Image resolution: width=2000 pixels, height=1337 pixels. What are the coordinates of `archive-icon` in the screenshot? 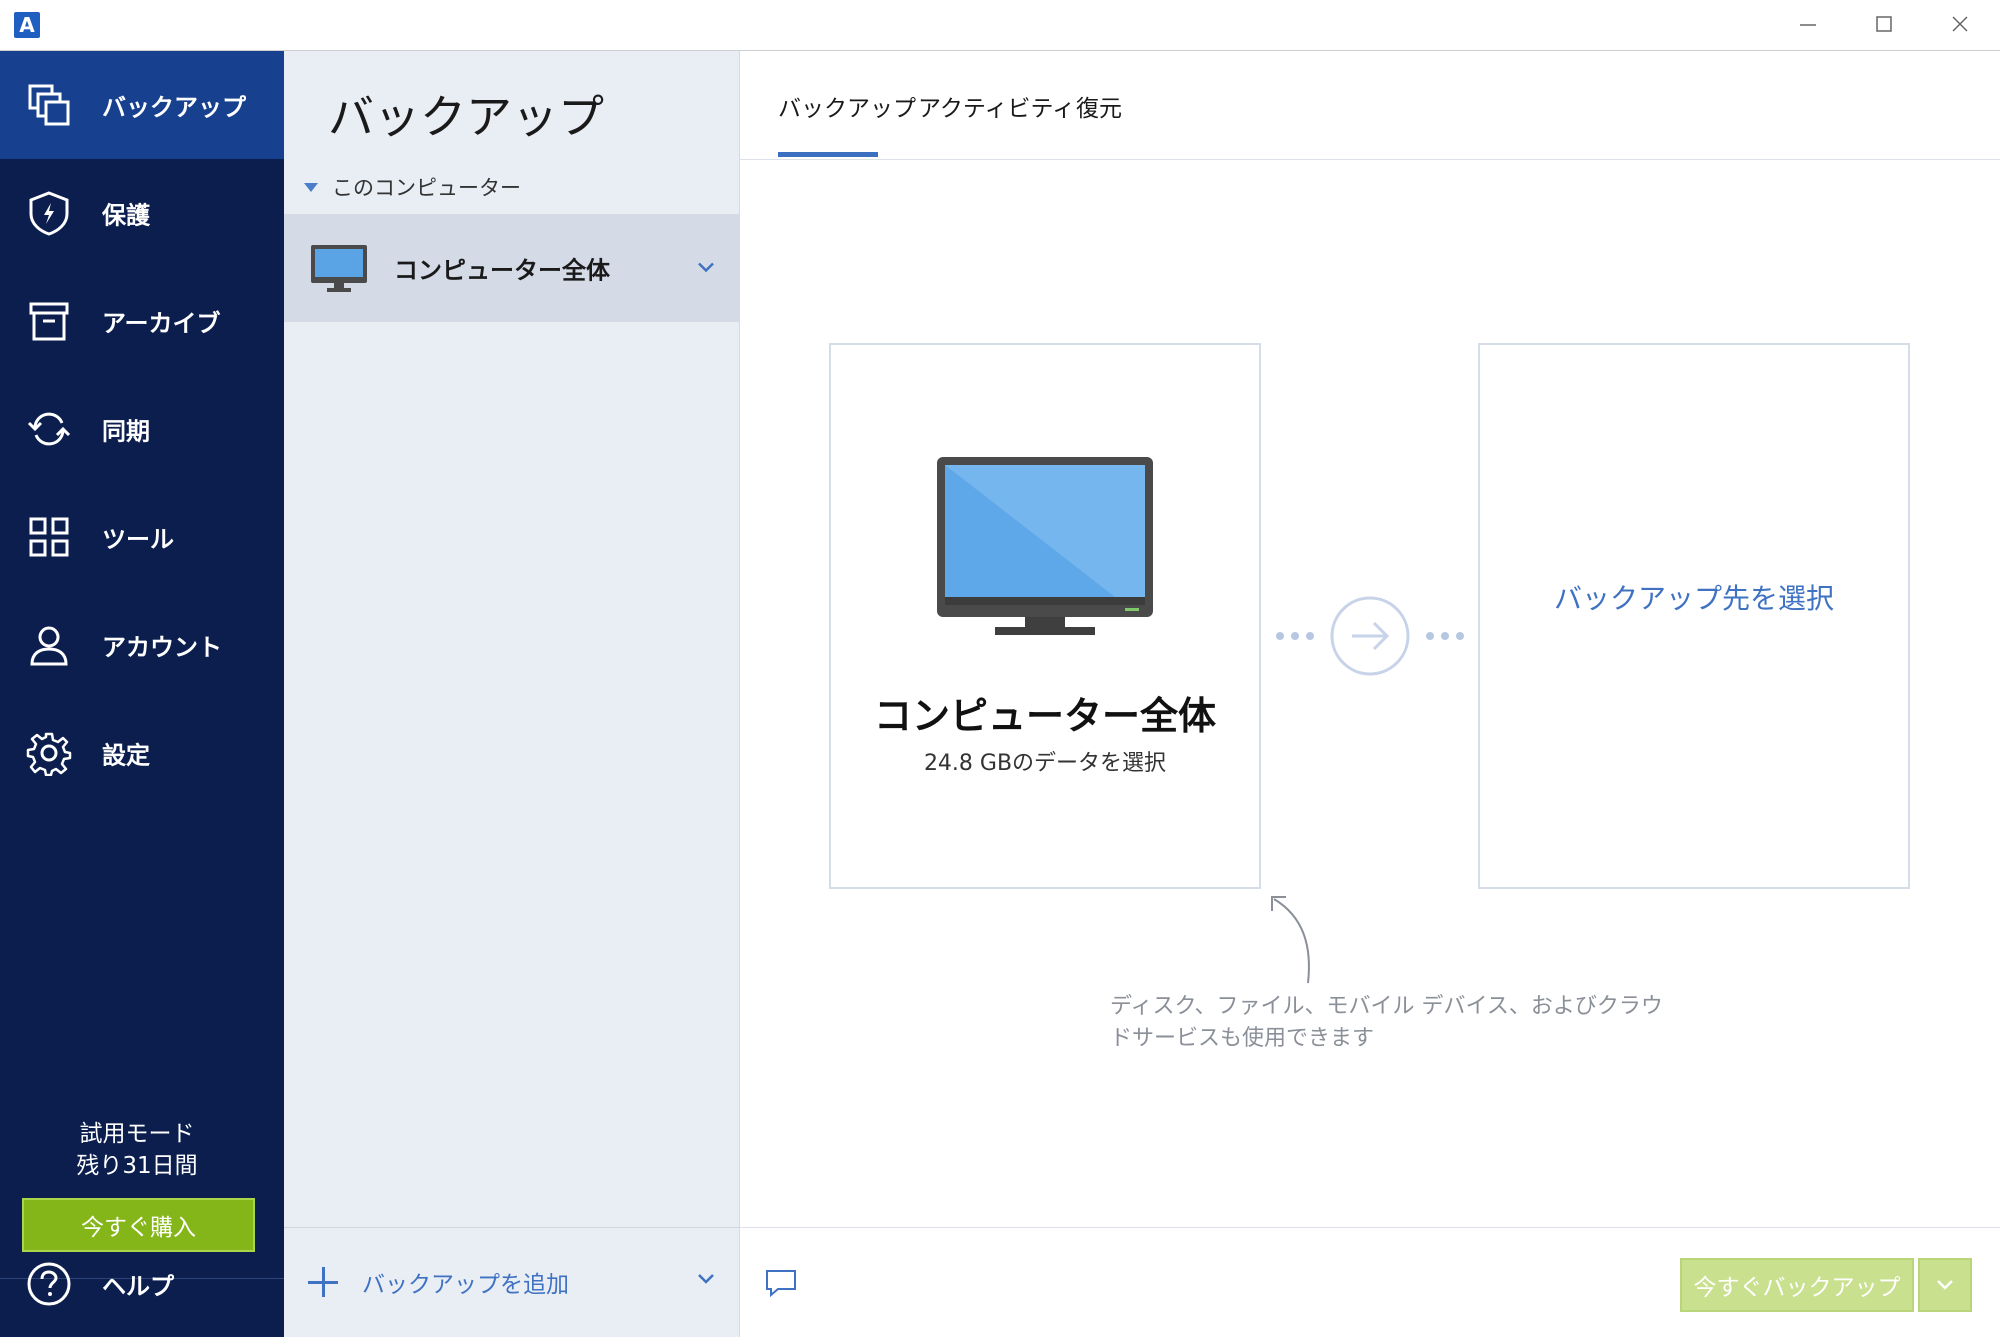 It's located at (49, 321).